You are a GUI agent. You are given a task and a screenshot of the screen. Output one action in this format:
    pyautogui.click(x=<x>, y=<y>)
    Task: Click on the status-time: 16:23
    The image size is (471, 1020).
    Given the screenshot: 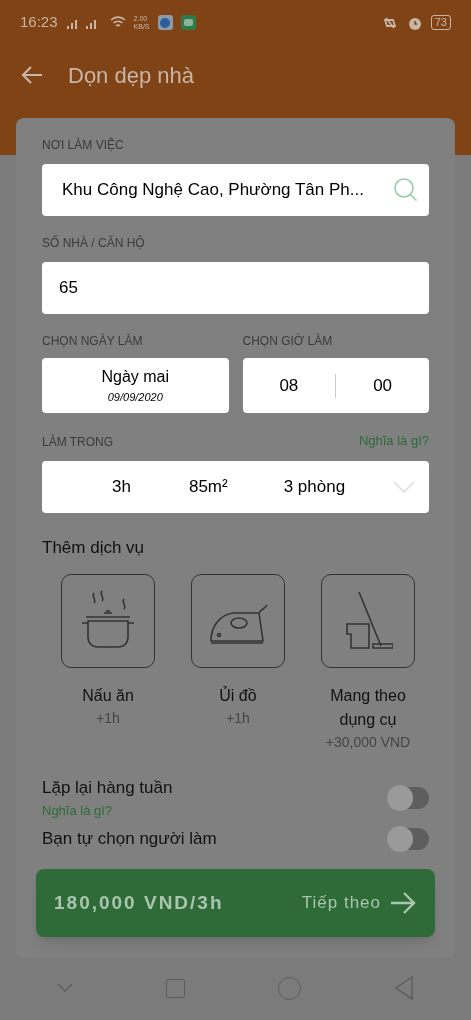 What is the action you would take?
    pyautogui.click(x=39, y=22)
    